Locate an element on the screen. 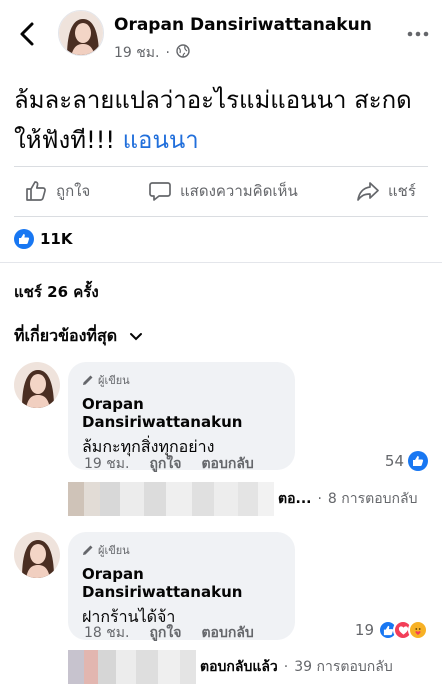 Image resolution: width=442 pixels, height=696 pixels. chevron-down-icon is located at coordinates (136, 336).